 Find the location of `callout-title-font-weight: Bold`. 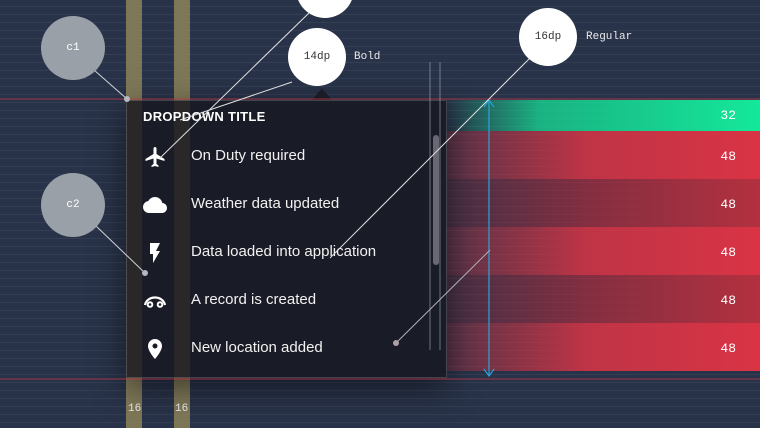

callout-title-font-weight: Bold is located at coordinates (367, 57).